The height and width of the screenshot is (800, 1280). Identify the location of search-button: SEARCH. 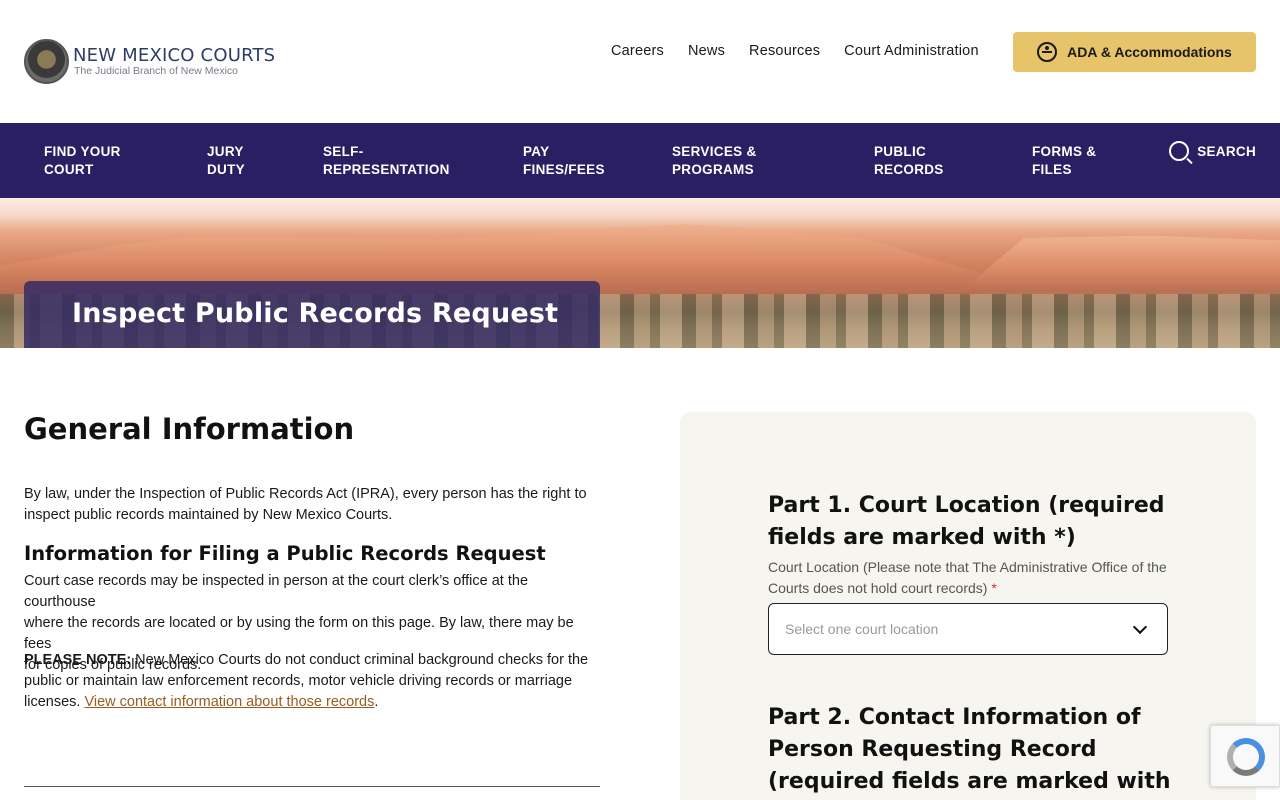
(1212, 151).